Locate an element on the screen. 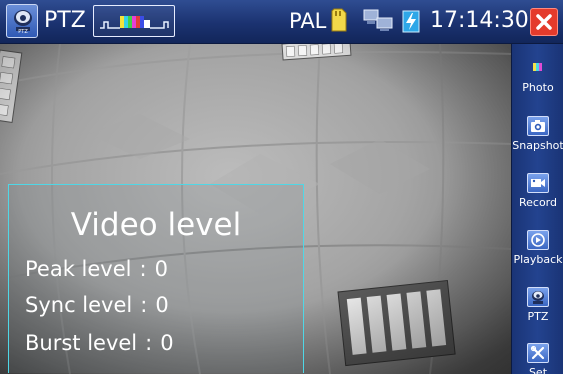 This screenshot has height=374, width=563. sidebar-item-label: Photo is located at coordinates (538, 87).